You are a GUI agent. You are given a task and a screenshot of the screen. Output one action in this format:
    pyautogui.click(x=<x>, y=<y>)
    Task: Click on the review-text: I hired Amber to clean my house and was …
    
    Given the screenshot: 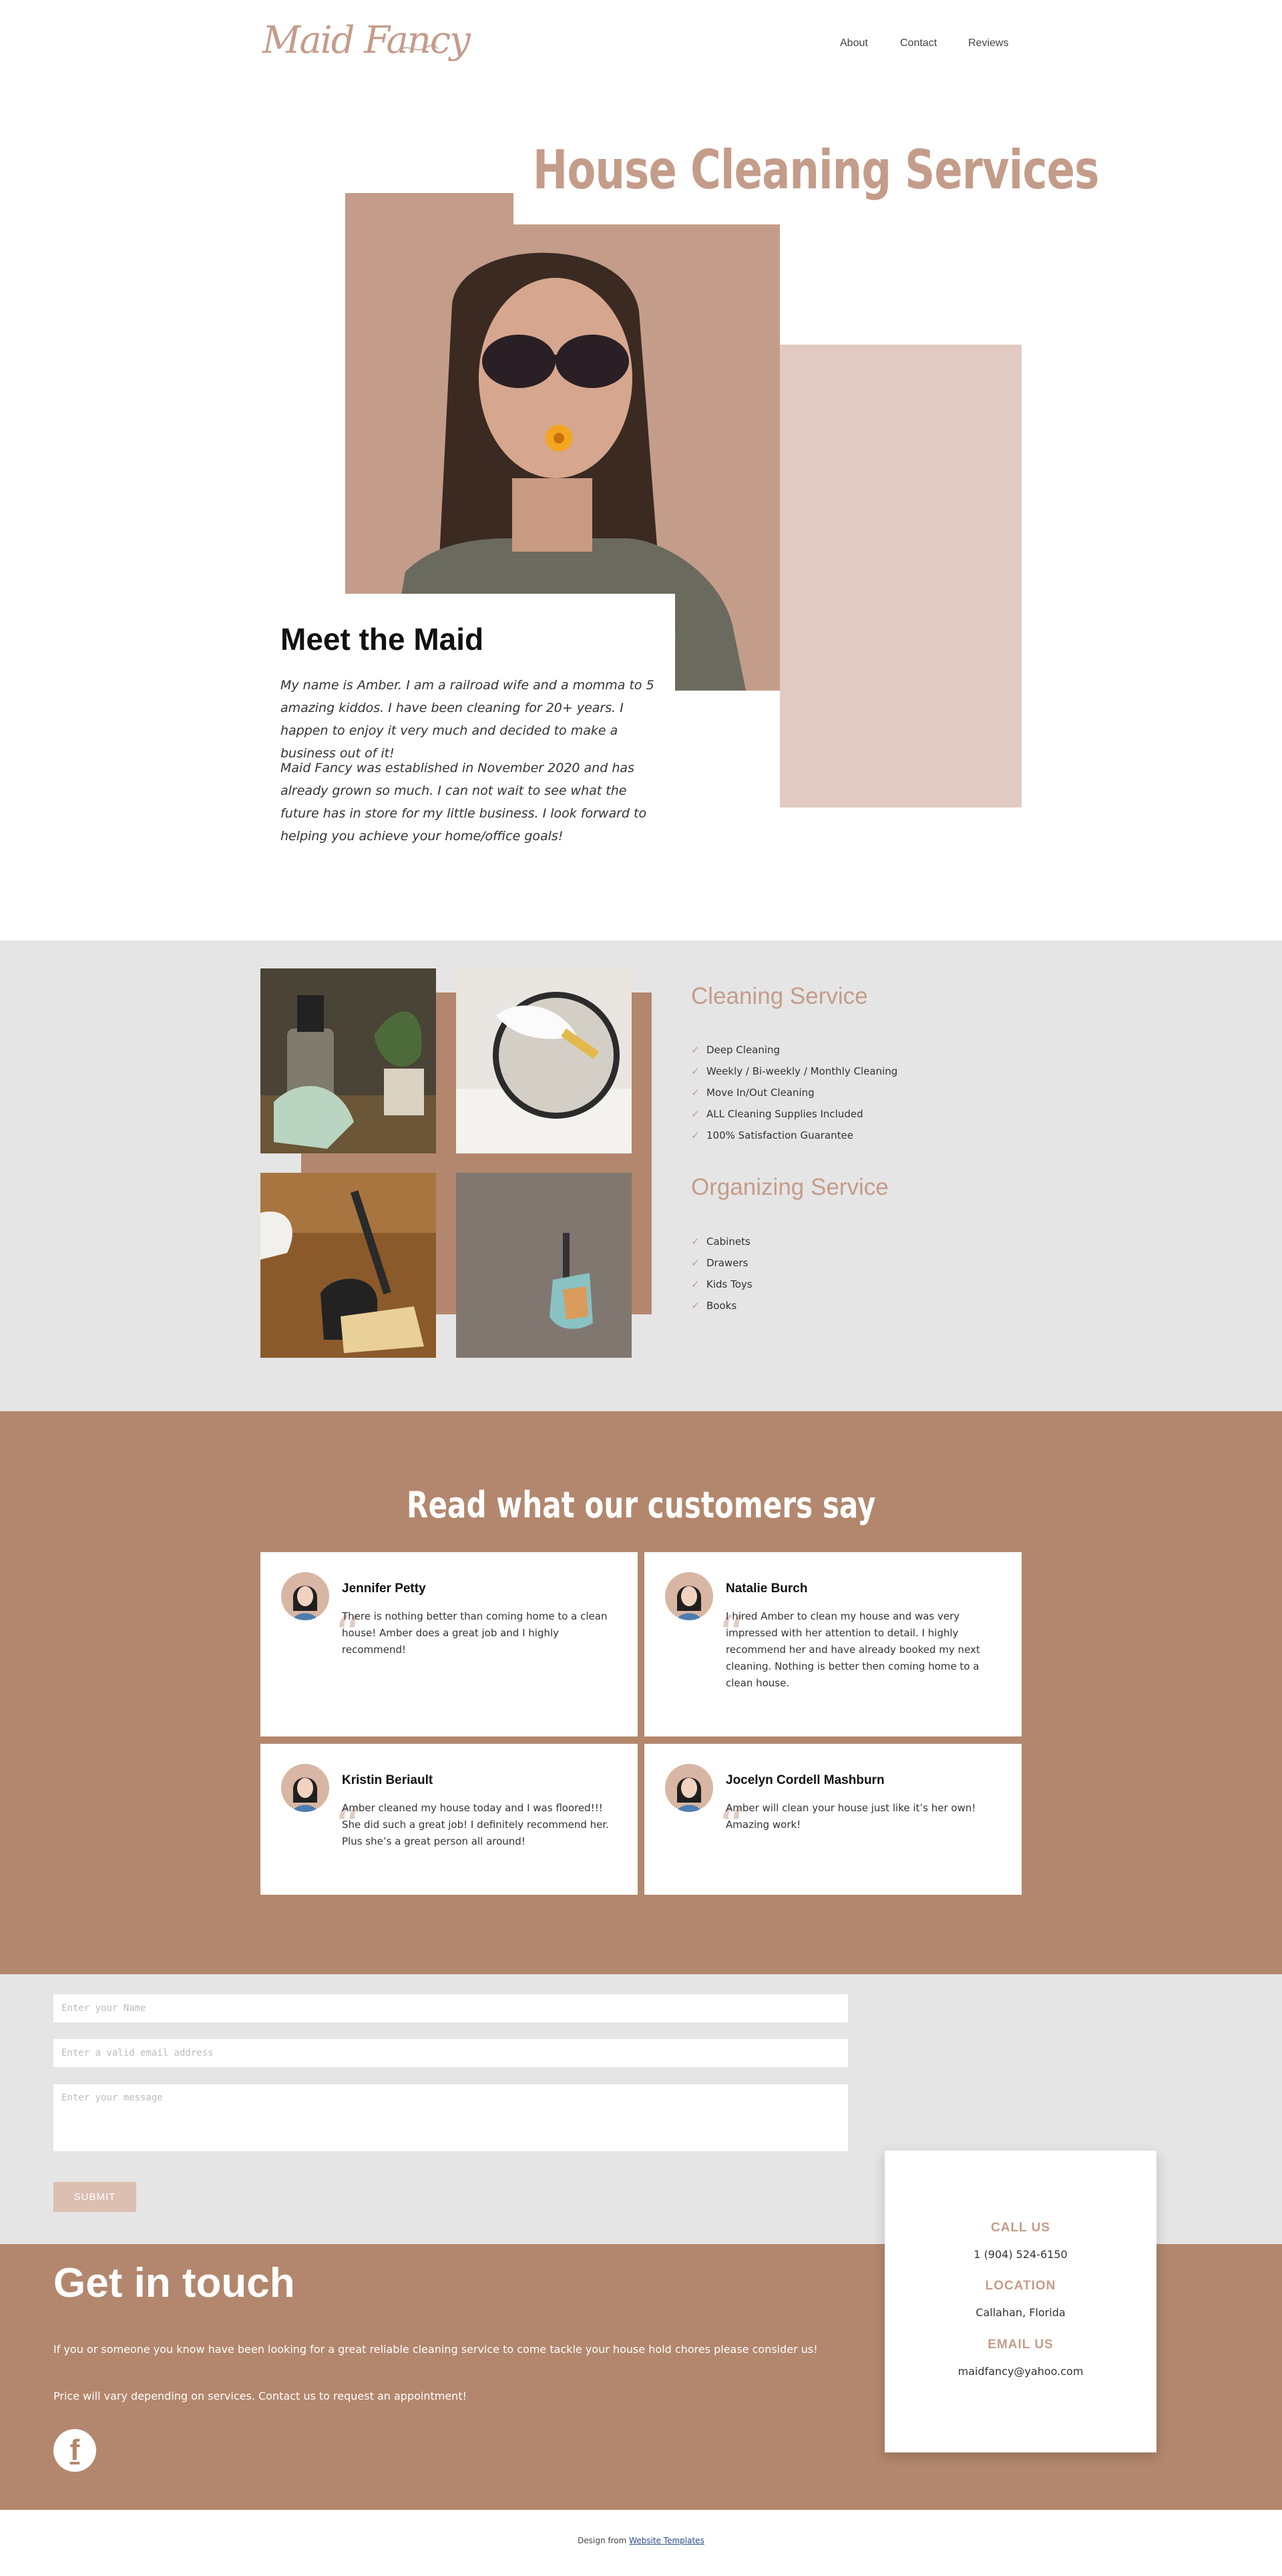 What is the action you would take?
    pyautogui.click(x=853, y=1649)
    